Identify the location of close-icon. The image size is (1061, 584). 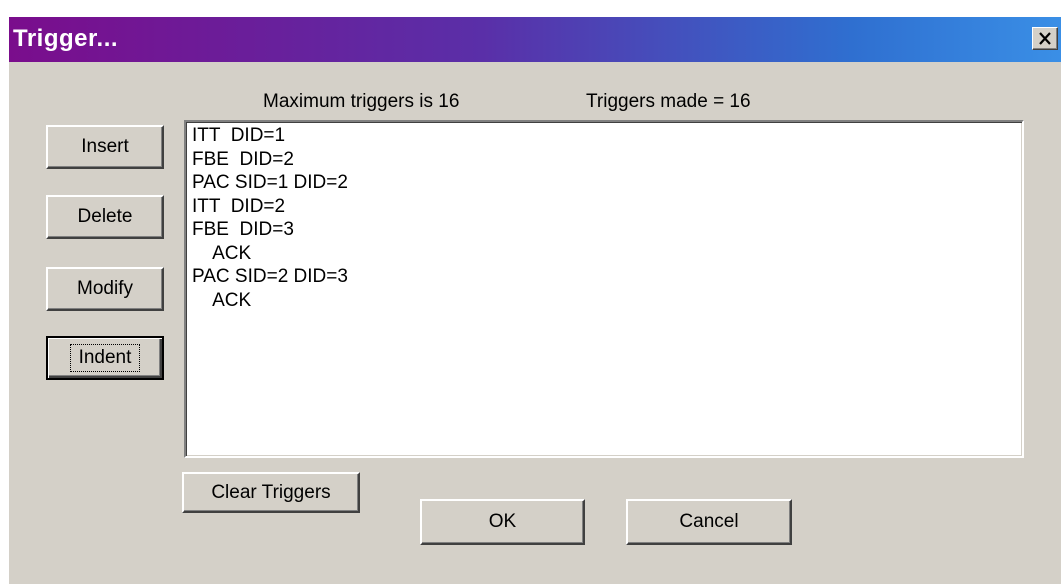
(1045, 38).